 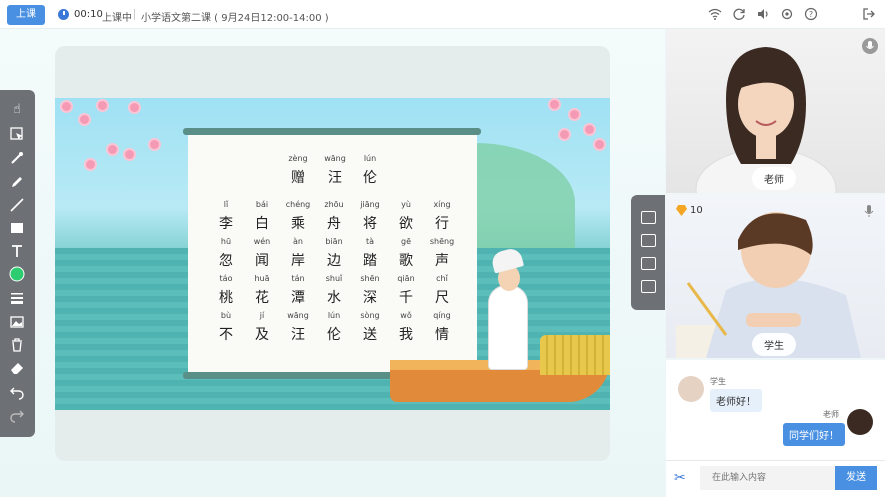 I want to click on clock-icon, so click(x=63, y=14).